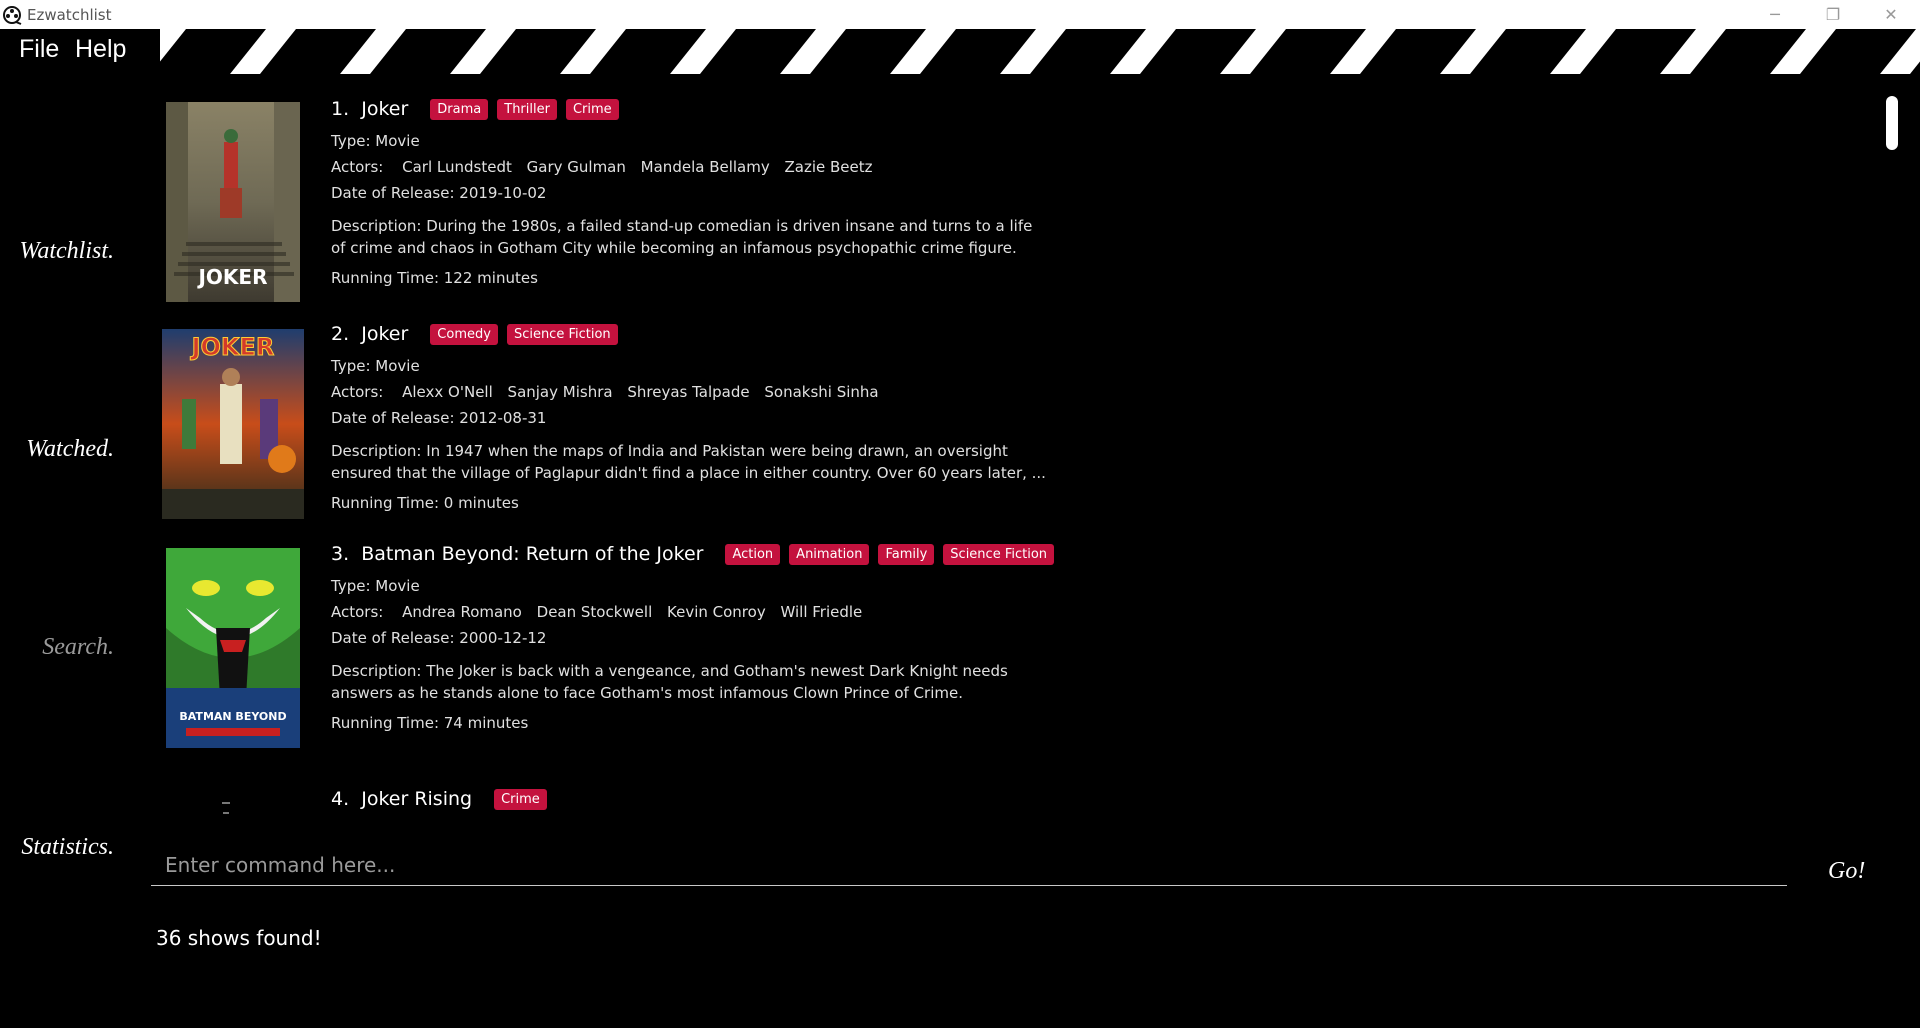 The height and width of the screenshot is (1030, 1920). I want to click on list-scrollbar, so click(1892, 123).